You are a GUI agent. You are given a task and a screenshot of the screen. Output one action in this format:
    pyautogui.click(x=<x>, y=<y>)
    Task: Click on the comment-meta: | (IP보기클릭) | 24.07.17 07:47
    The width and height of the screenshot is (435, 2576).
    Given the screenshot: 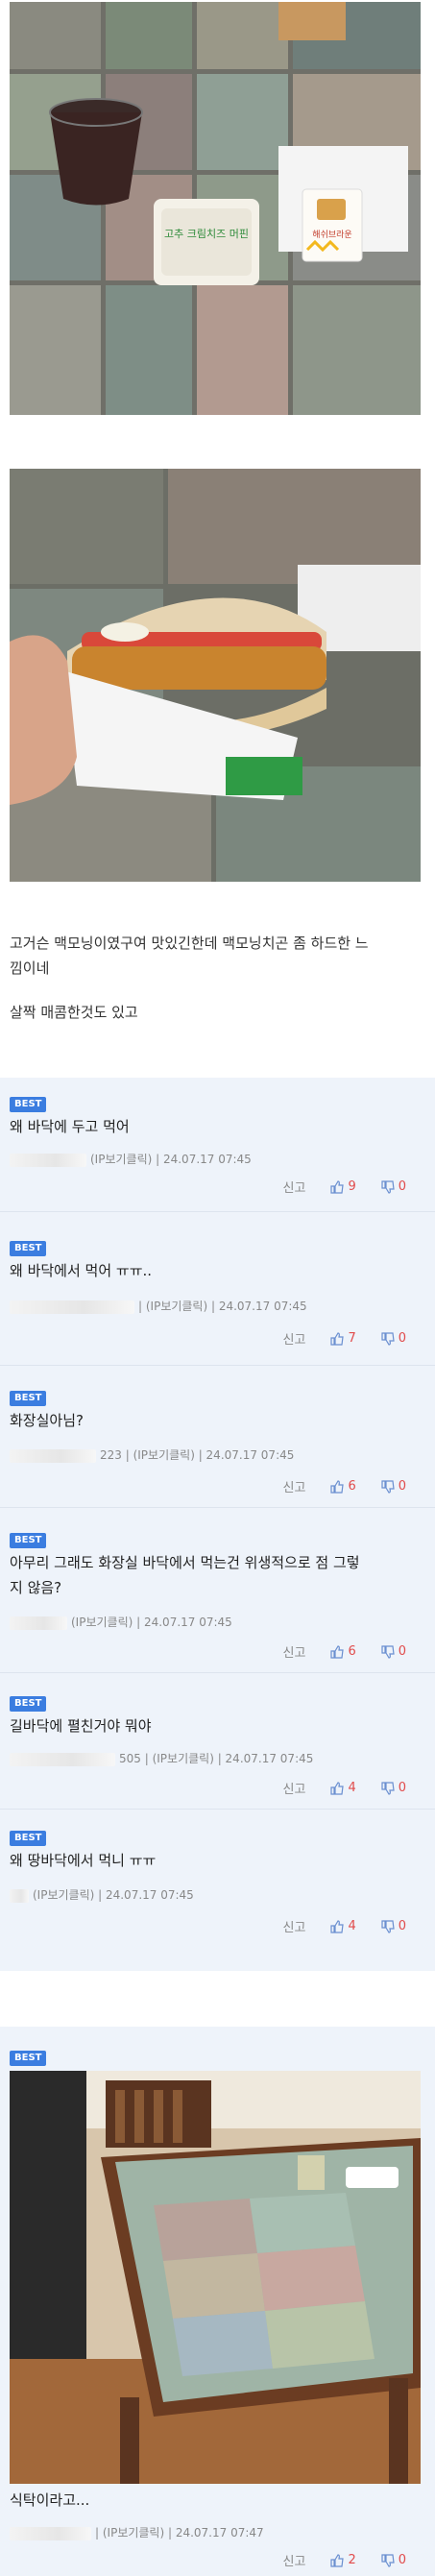 What is the action you would take?
    pyautogui.click(x=137, y=2532)
    